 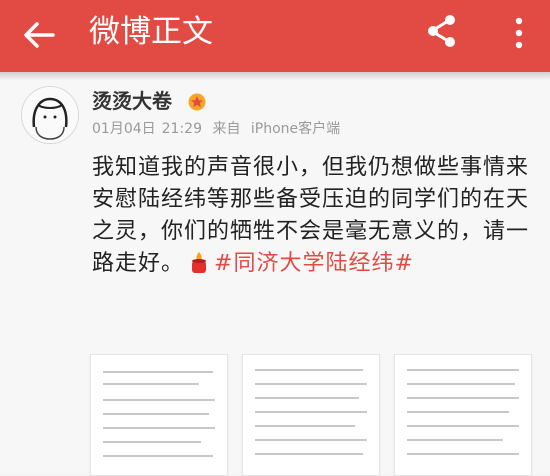 What do you see at coordinates (295, 129) in the screenshot?
I see `client-name: iPhone客户端` at bounding box center [295, 129].